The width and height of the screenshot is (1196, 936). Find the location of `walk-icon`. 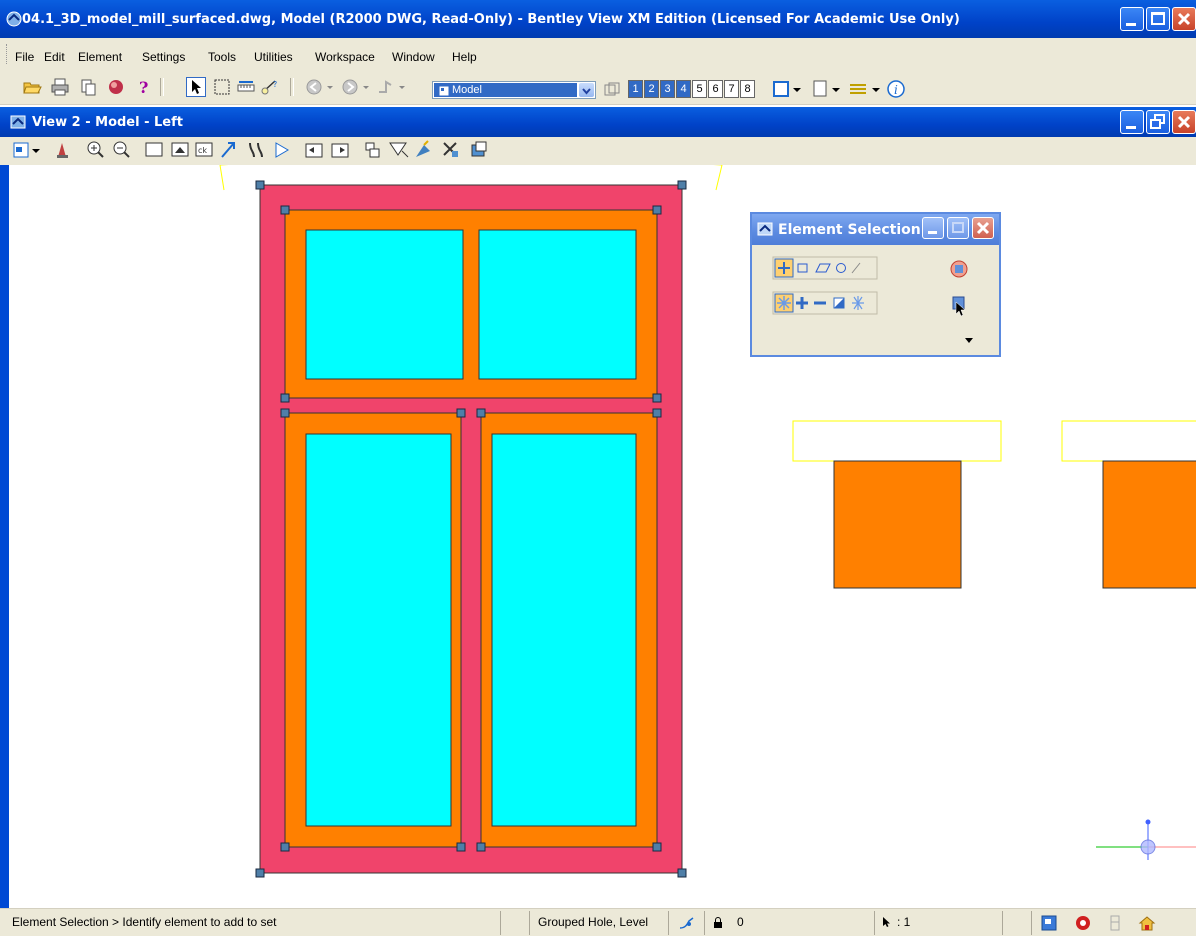

walk-icon is located at coordinates (256, 150).